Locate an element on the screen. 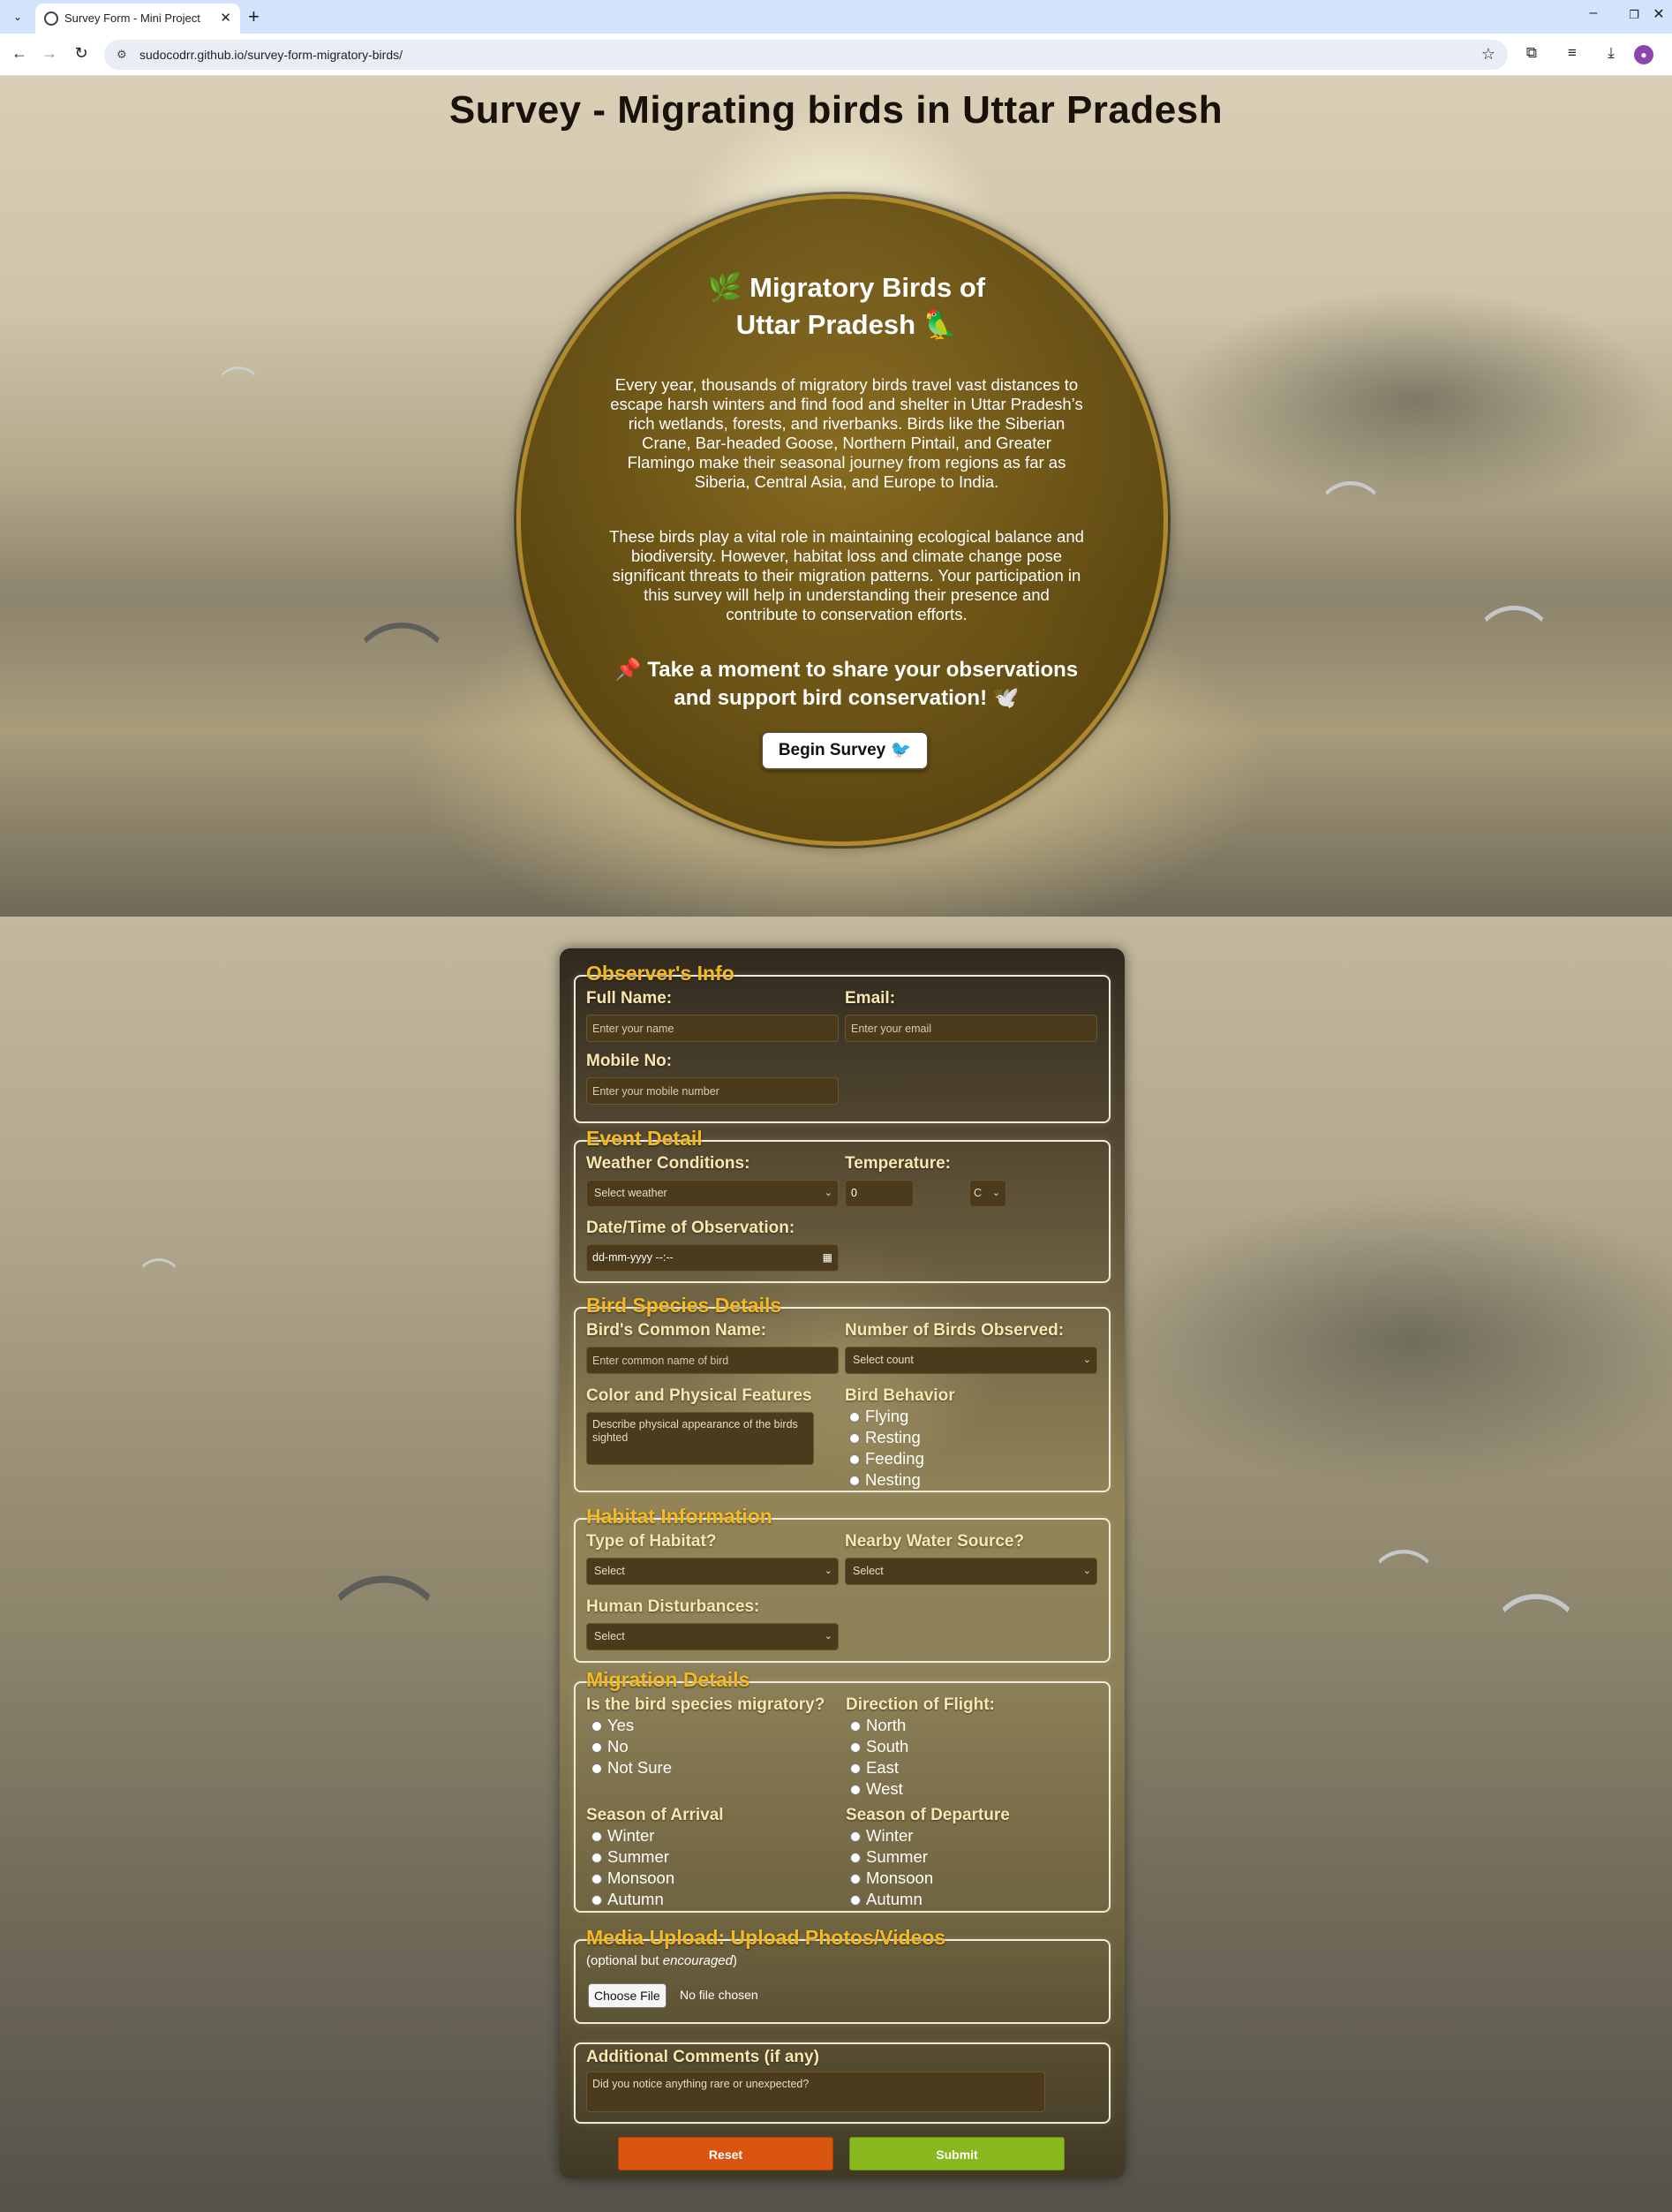 This screenshot has height=2212, width=1672. migratory-option: No is located at coordinates (610, 1746).